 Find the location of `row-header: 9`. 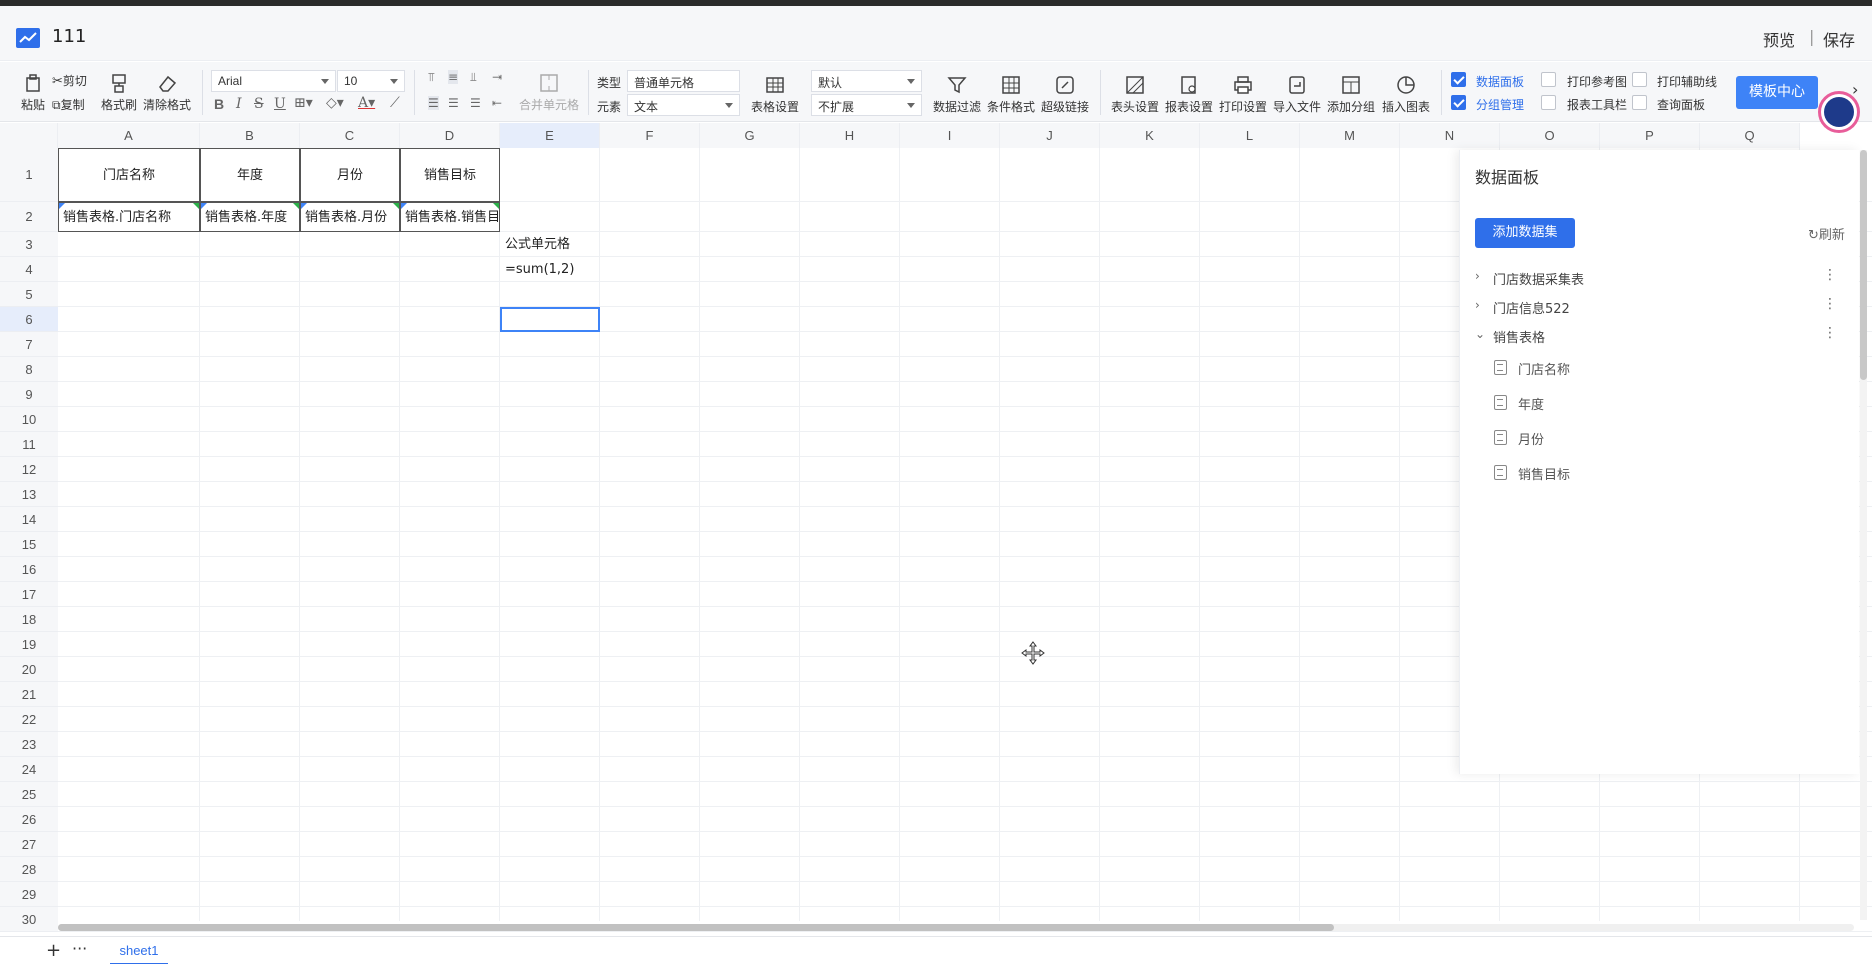

row-header: 9 is located at coordinates (29, 394).